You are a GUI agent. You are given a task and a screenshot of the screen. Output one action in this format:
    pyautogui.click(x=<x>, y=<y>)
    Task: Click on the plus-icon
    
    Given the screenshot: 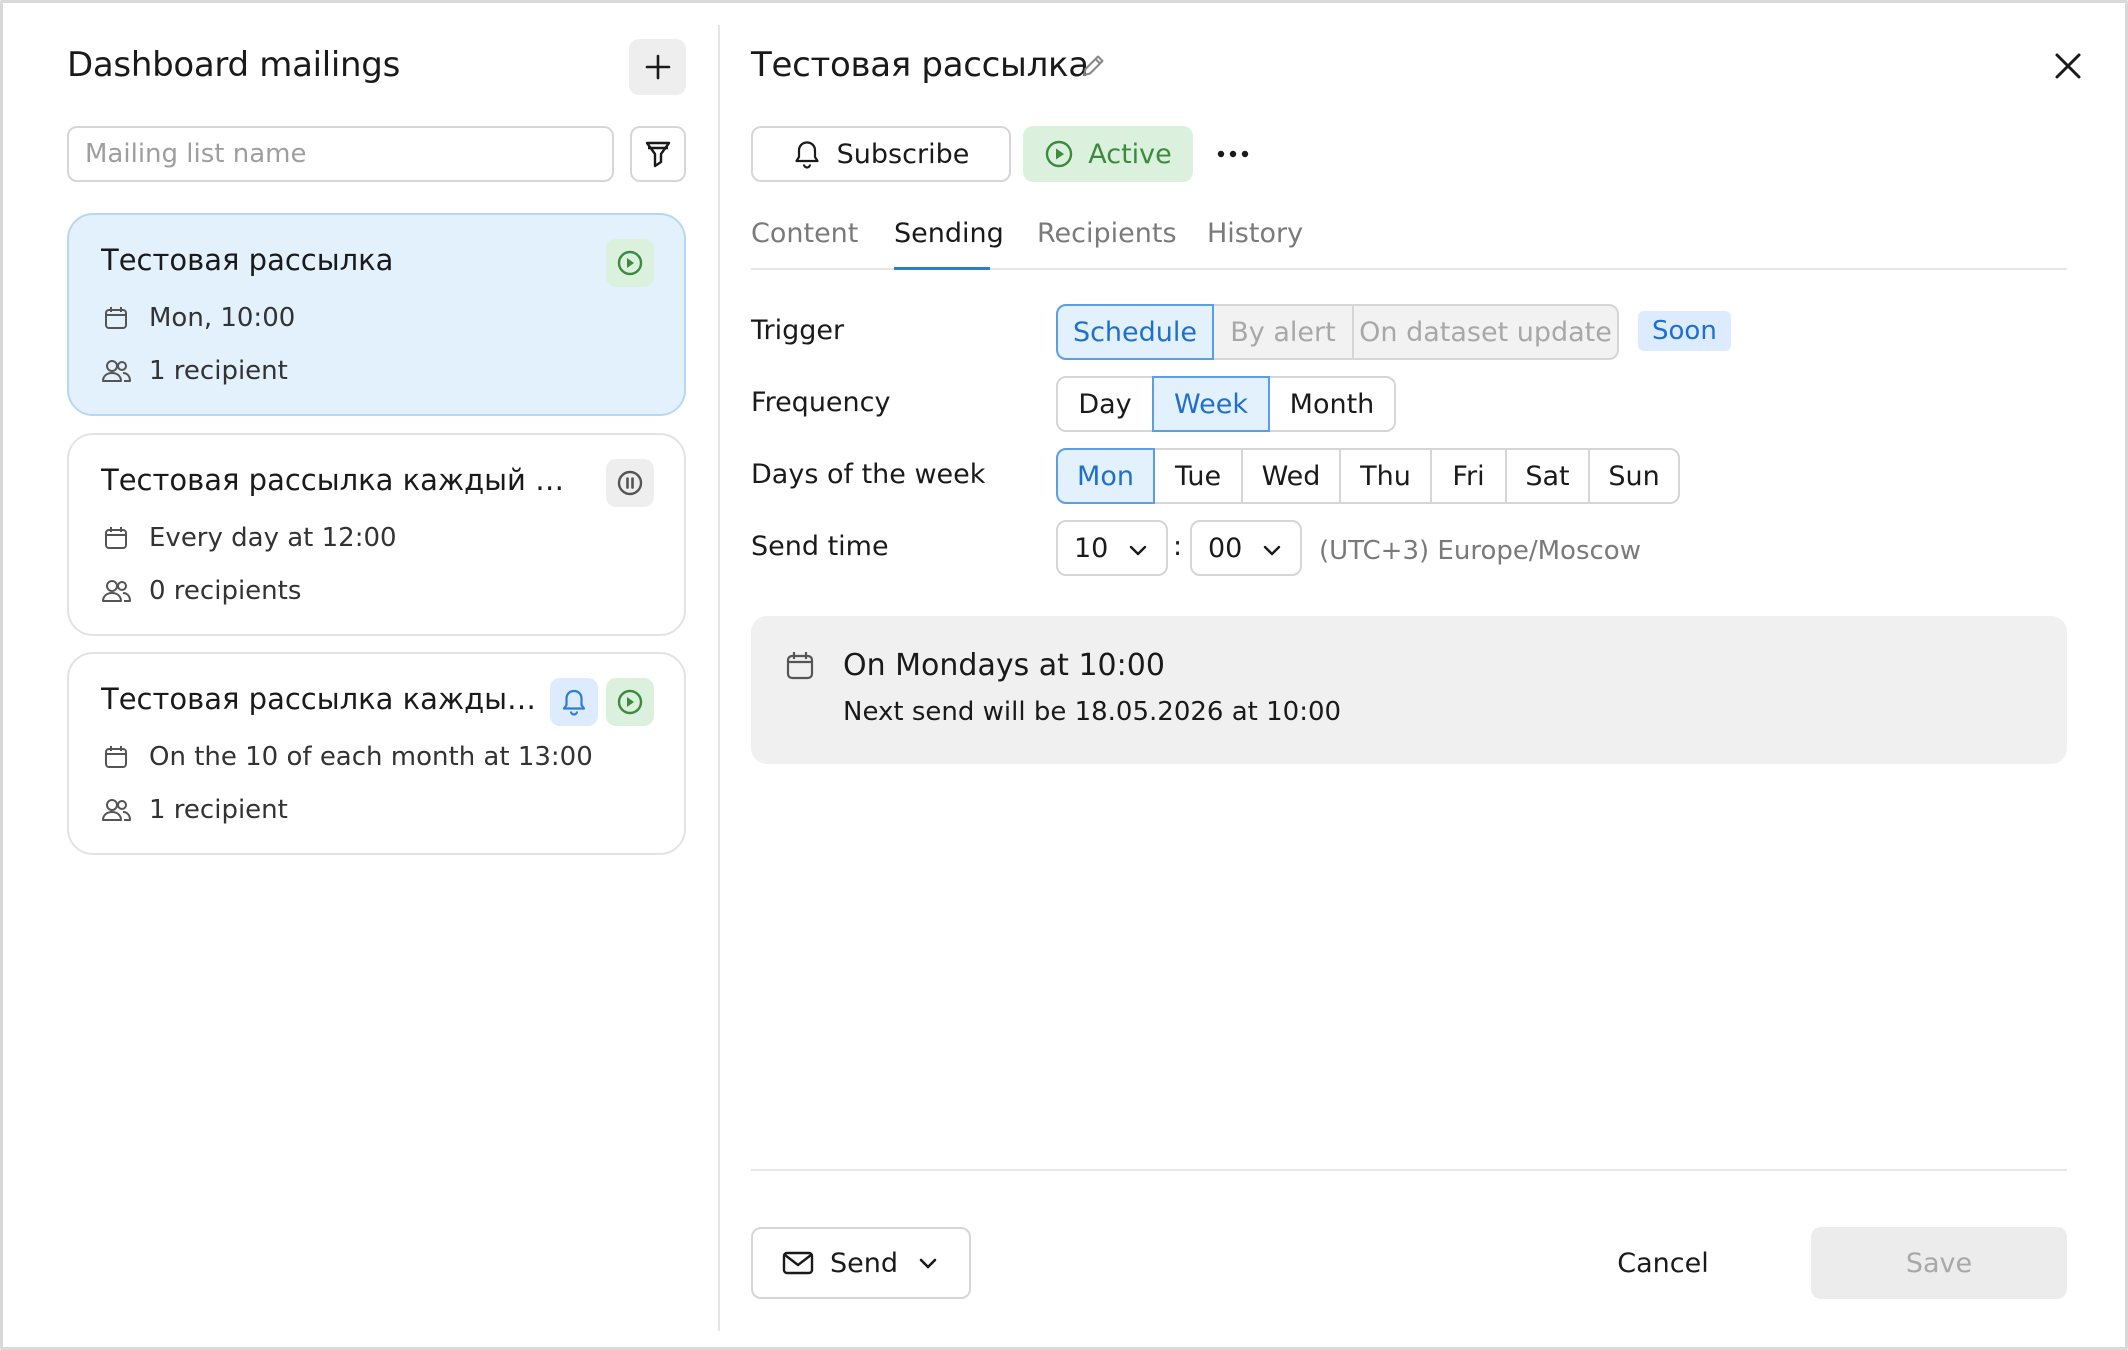 What is the action you would take?
    pyautogui.click(x=657, y=67)
    